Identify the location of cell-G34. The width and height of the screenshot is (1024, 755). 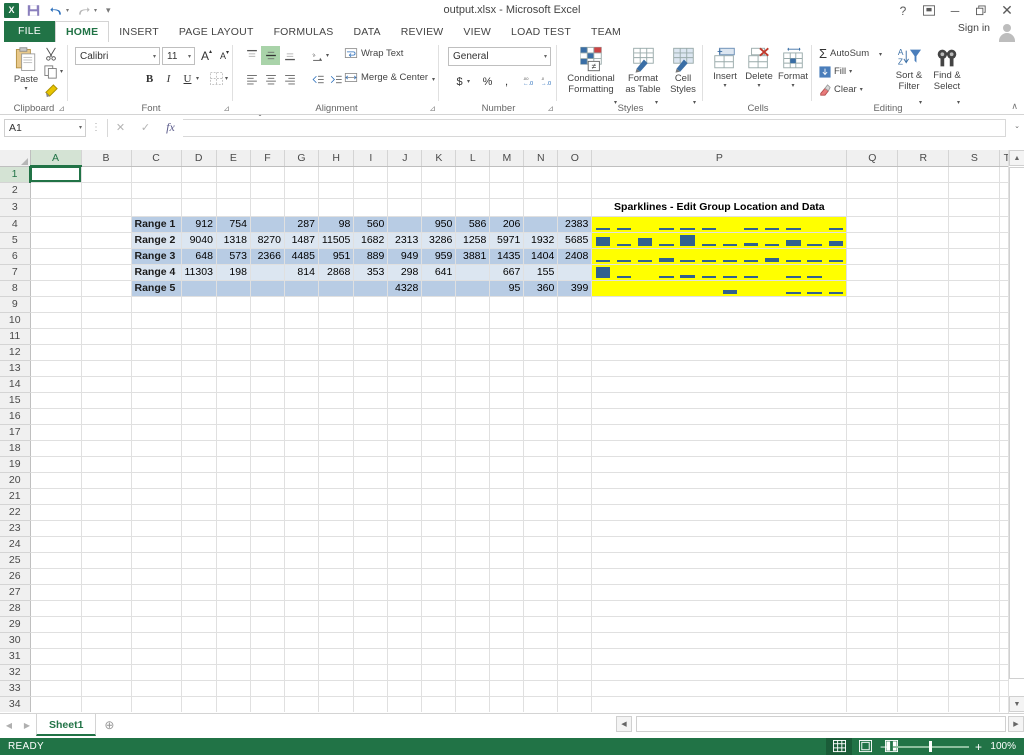
(301, 704).